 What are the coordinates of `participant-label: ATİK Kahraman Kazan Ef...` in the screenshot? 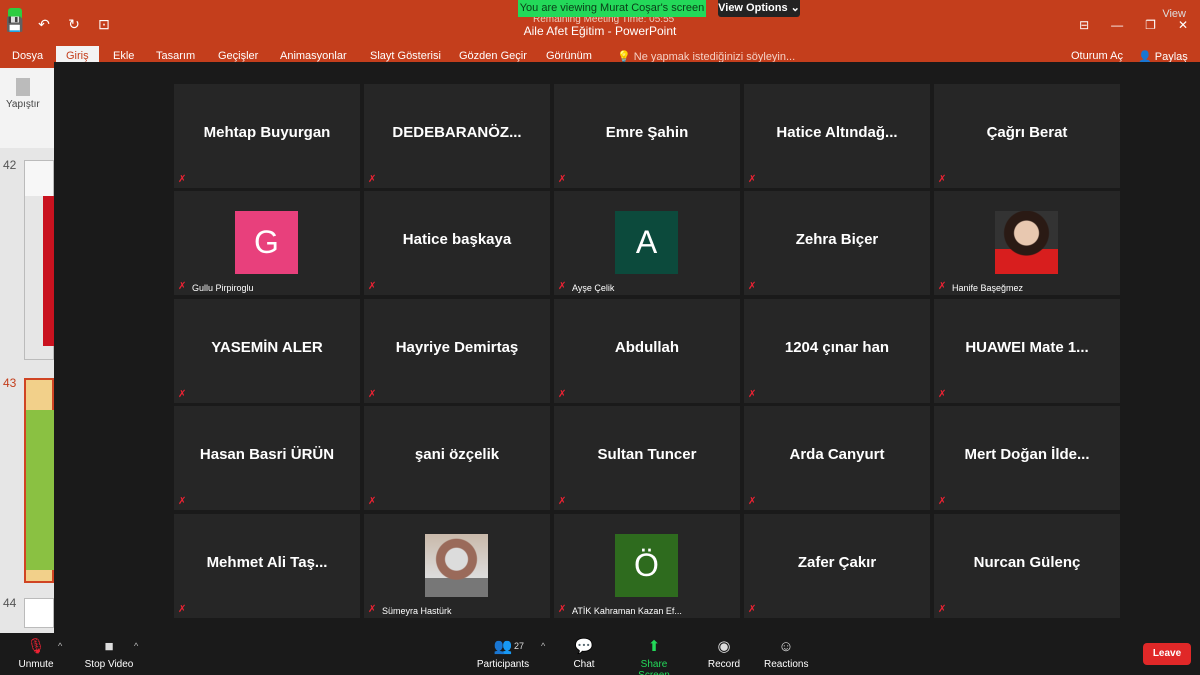 It's located at (627, 611).